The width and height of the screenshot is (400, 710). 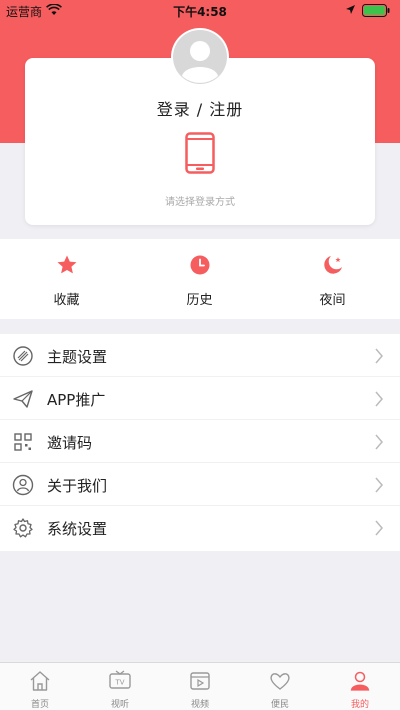 I want to click on quick-item-history: 历史, so click(x=199, y=279).